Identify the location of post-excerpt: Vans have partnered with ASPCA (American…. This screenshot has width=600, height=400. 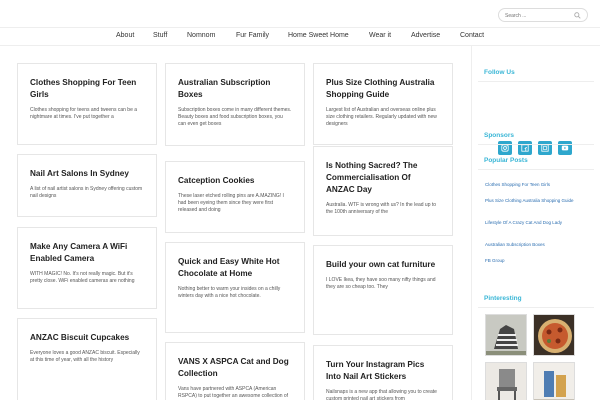
(233, 392).